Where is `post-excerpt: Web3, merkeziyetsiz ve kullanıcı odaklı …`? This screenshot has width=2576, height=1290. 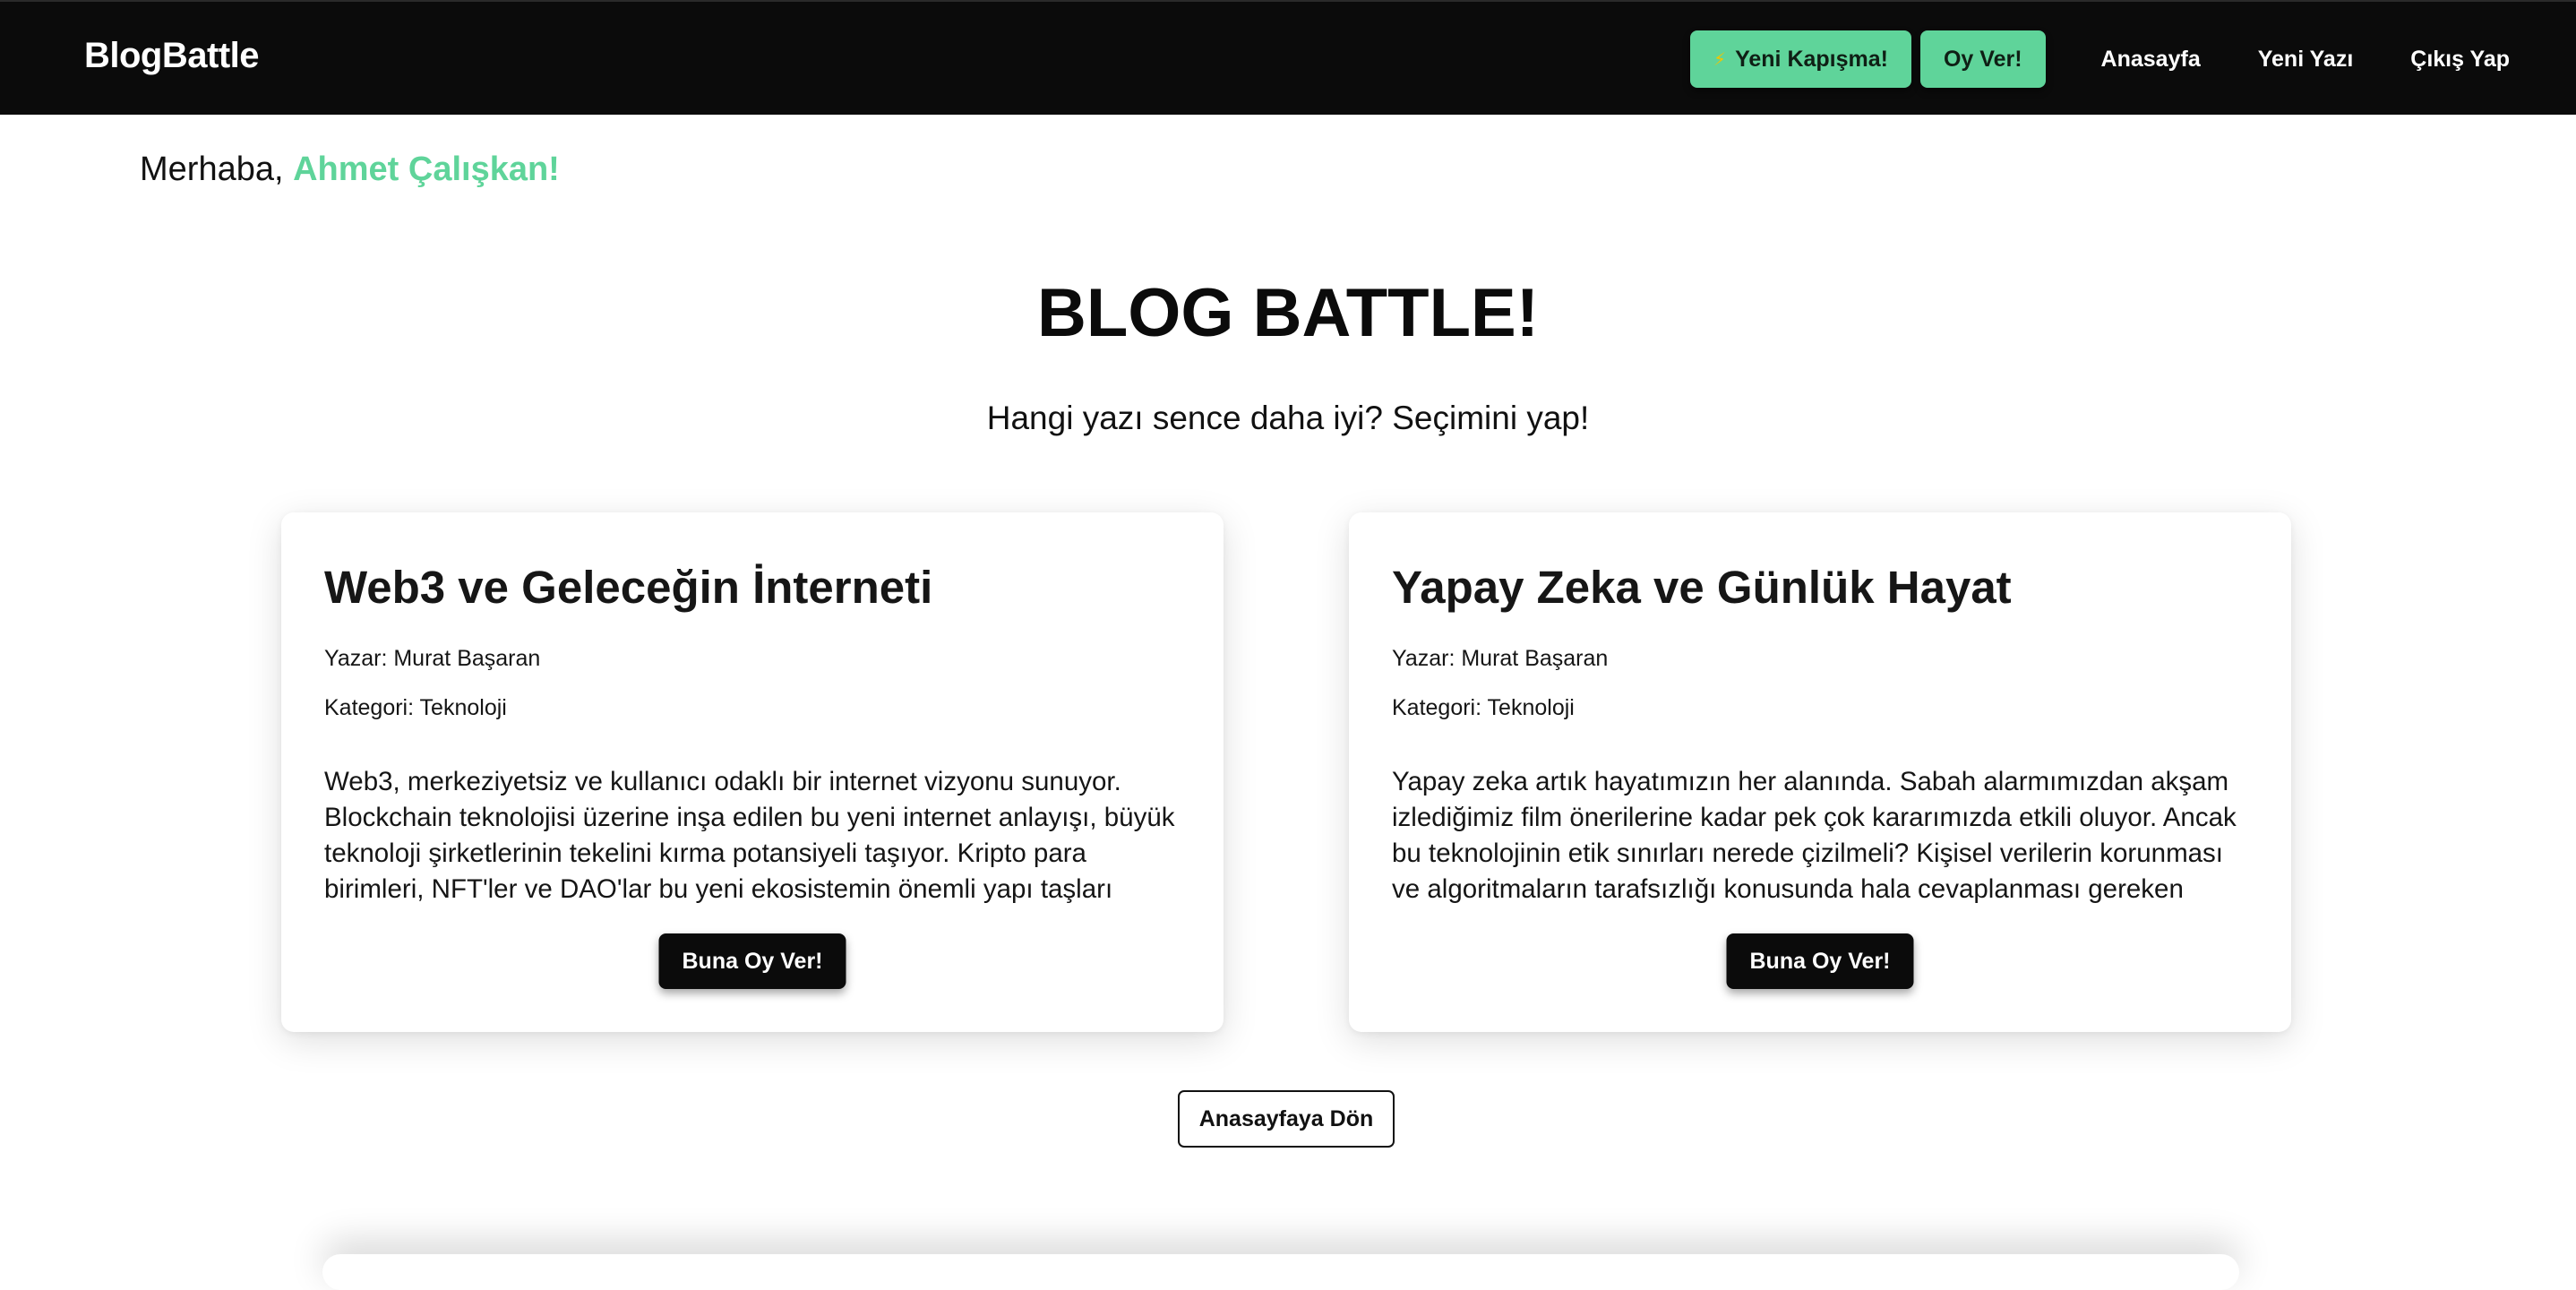
post-excerpt: Web3, merkeziyetsiz ve kullanıcı odaklı … is located at coordinates (749, 835).